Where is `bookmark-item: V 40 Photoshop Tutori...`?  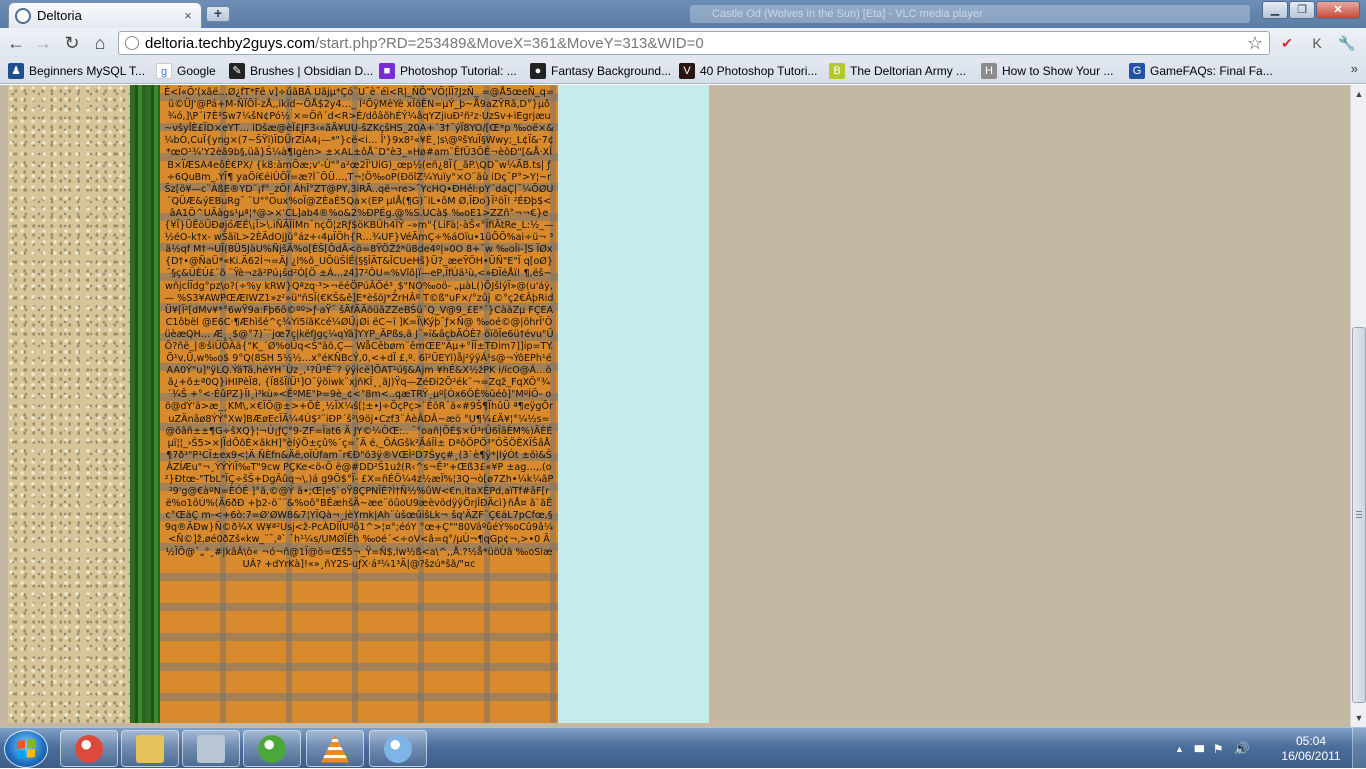
bookmark-item: V 40 Photoshop Tutori... is located at coordinates (748, 71).